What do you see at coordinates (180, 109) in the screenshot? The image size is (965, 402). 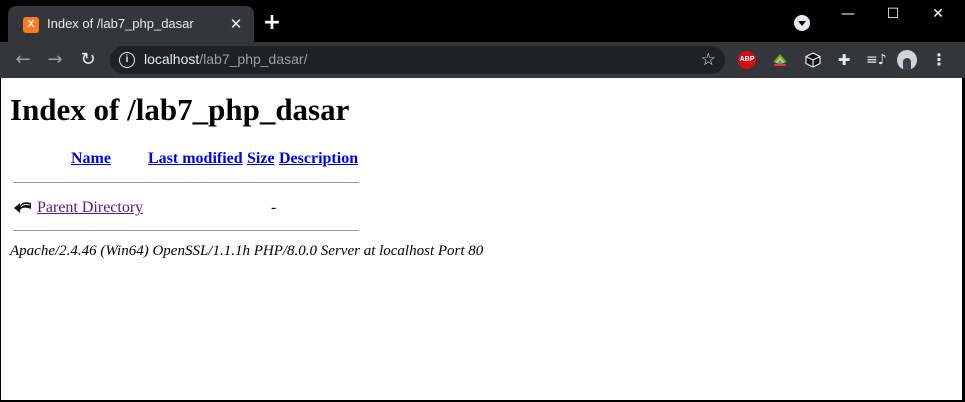 I see `page-title: Index of /lab7_php_dasar` at bounding box center [180, 109].